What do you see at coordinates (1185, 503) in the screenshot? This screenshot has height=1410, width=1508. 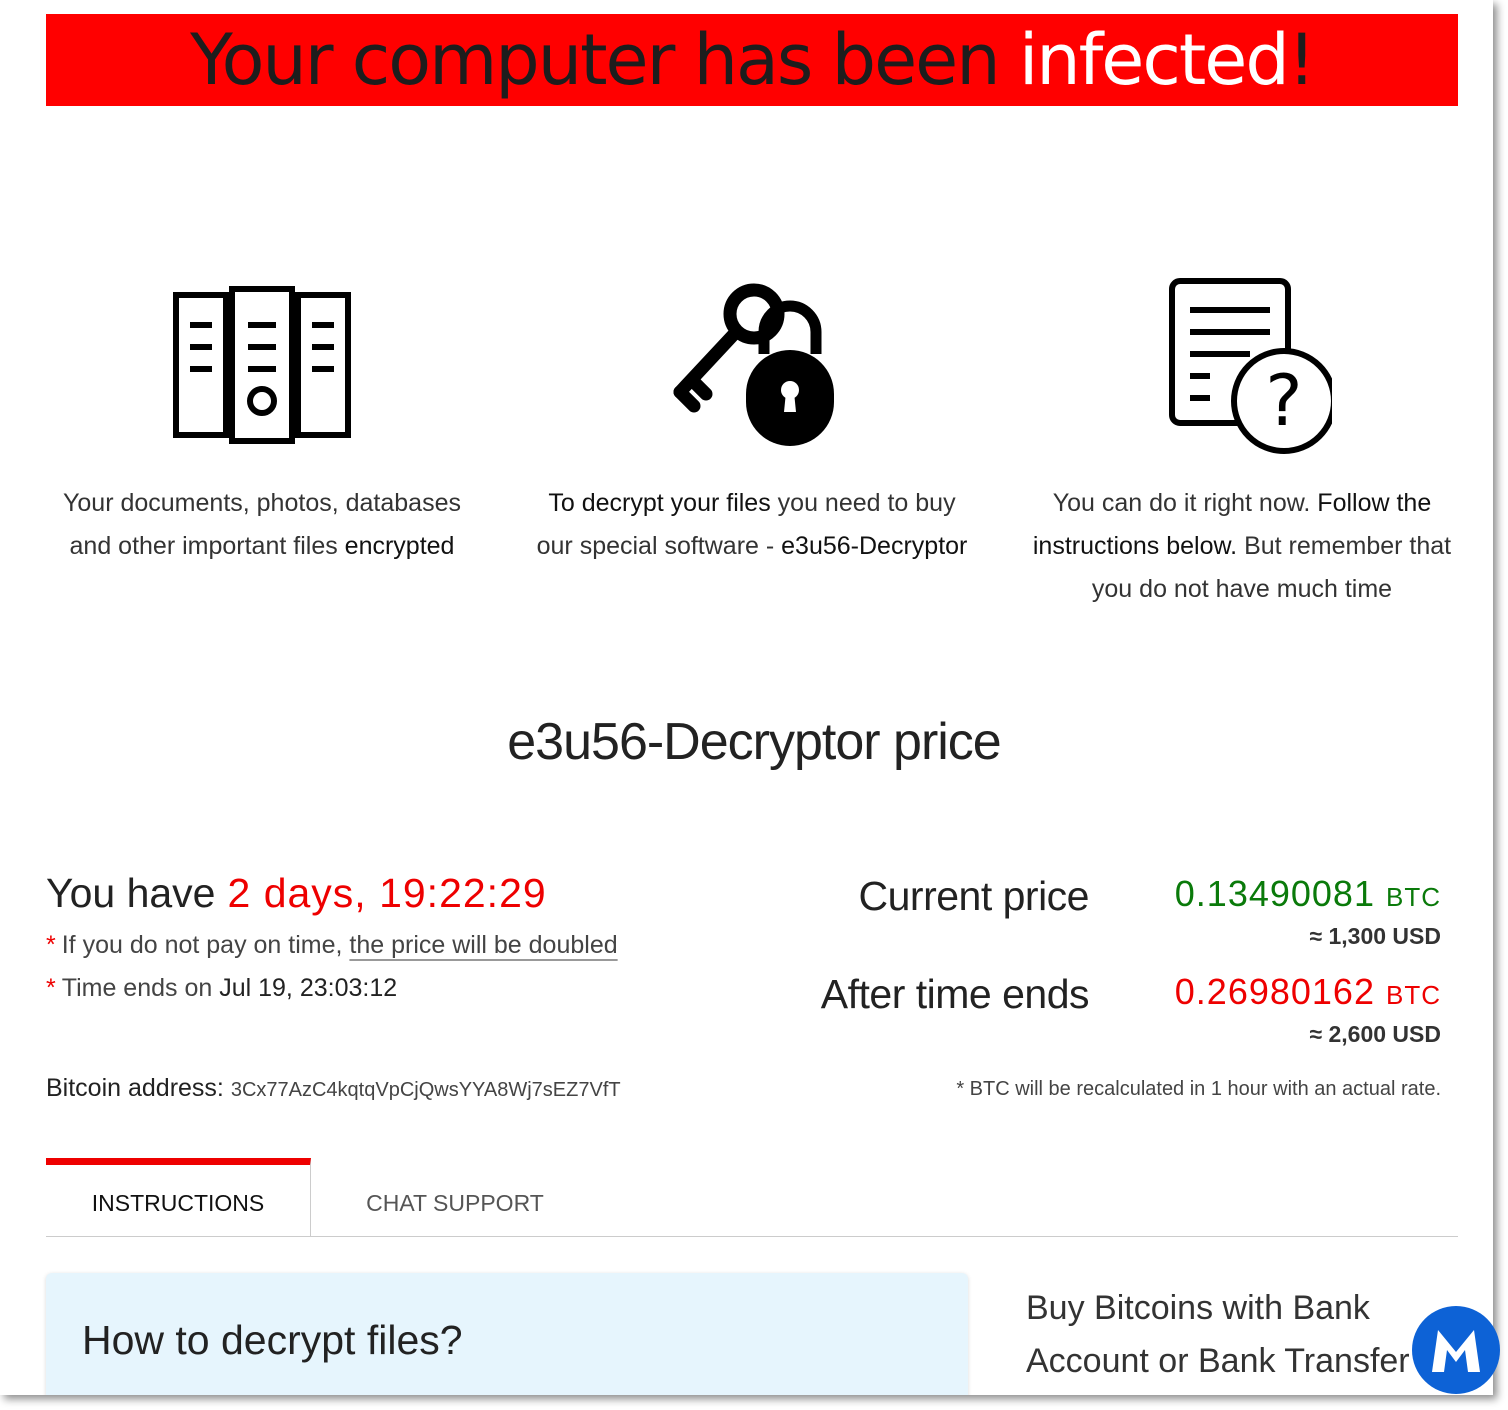 I see `feature-text-plain: You can do it right now.` at bounding box center [1185, 503].